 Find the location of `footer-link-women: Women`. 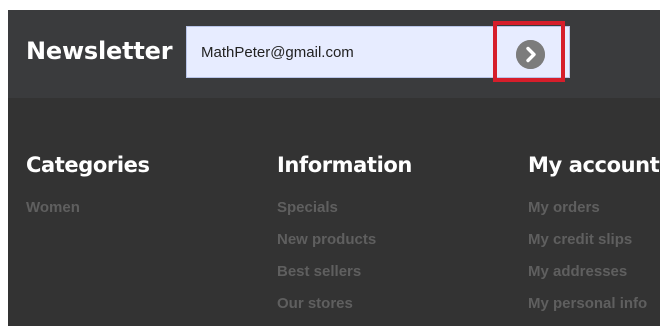

footer-link-women: Women is located at coordinates (53, 216).